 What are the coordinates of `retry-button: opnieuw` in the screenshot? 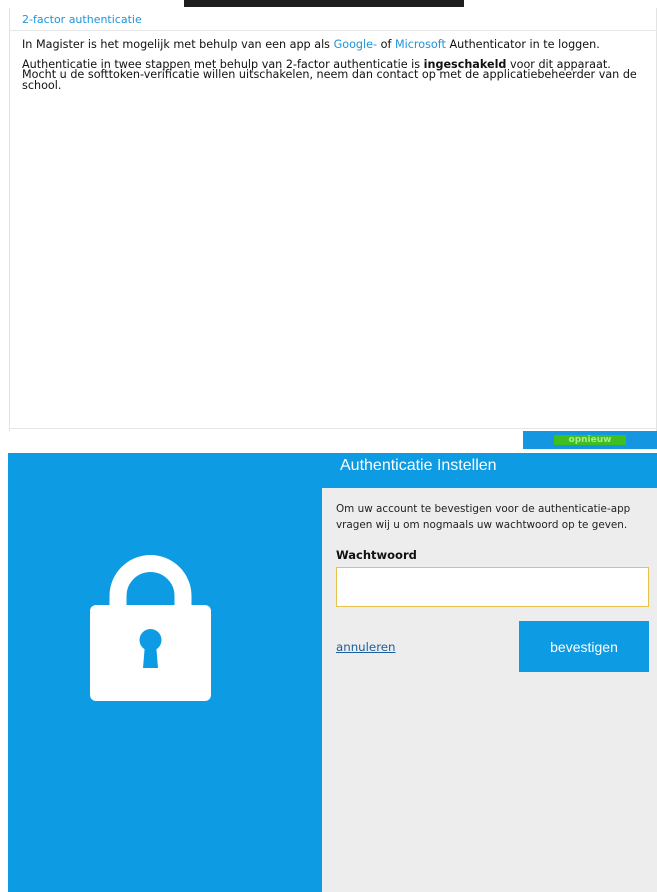 It's located at (590, 440).